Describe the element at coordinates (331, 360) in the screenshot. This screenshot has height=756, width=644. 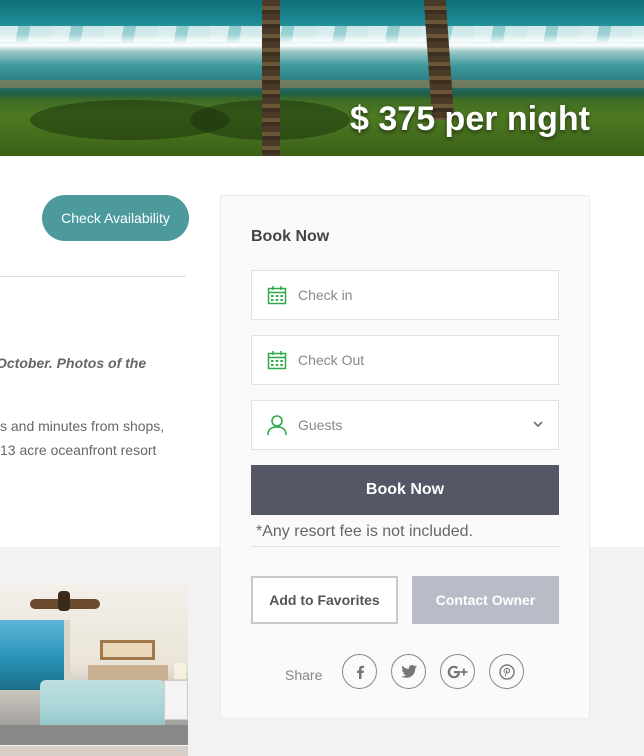
I see `check-out-placeholder: Check Out` at that location.